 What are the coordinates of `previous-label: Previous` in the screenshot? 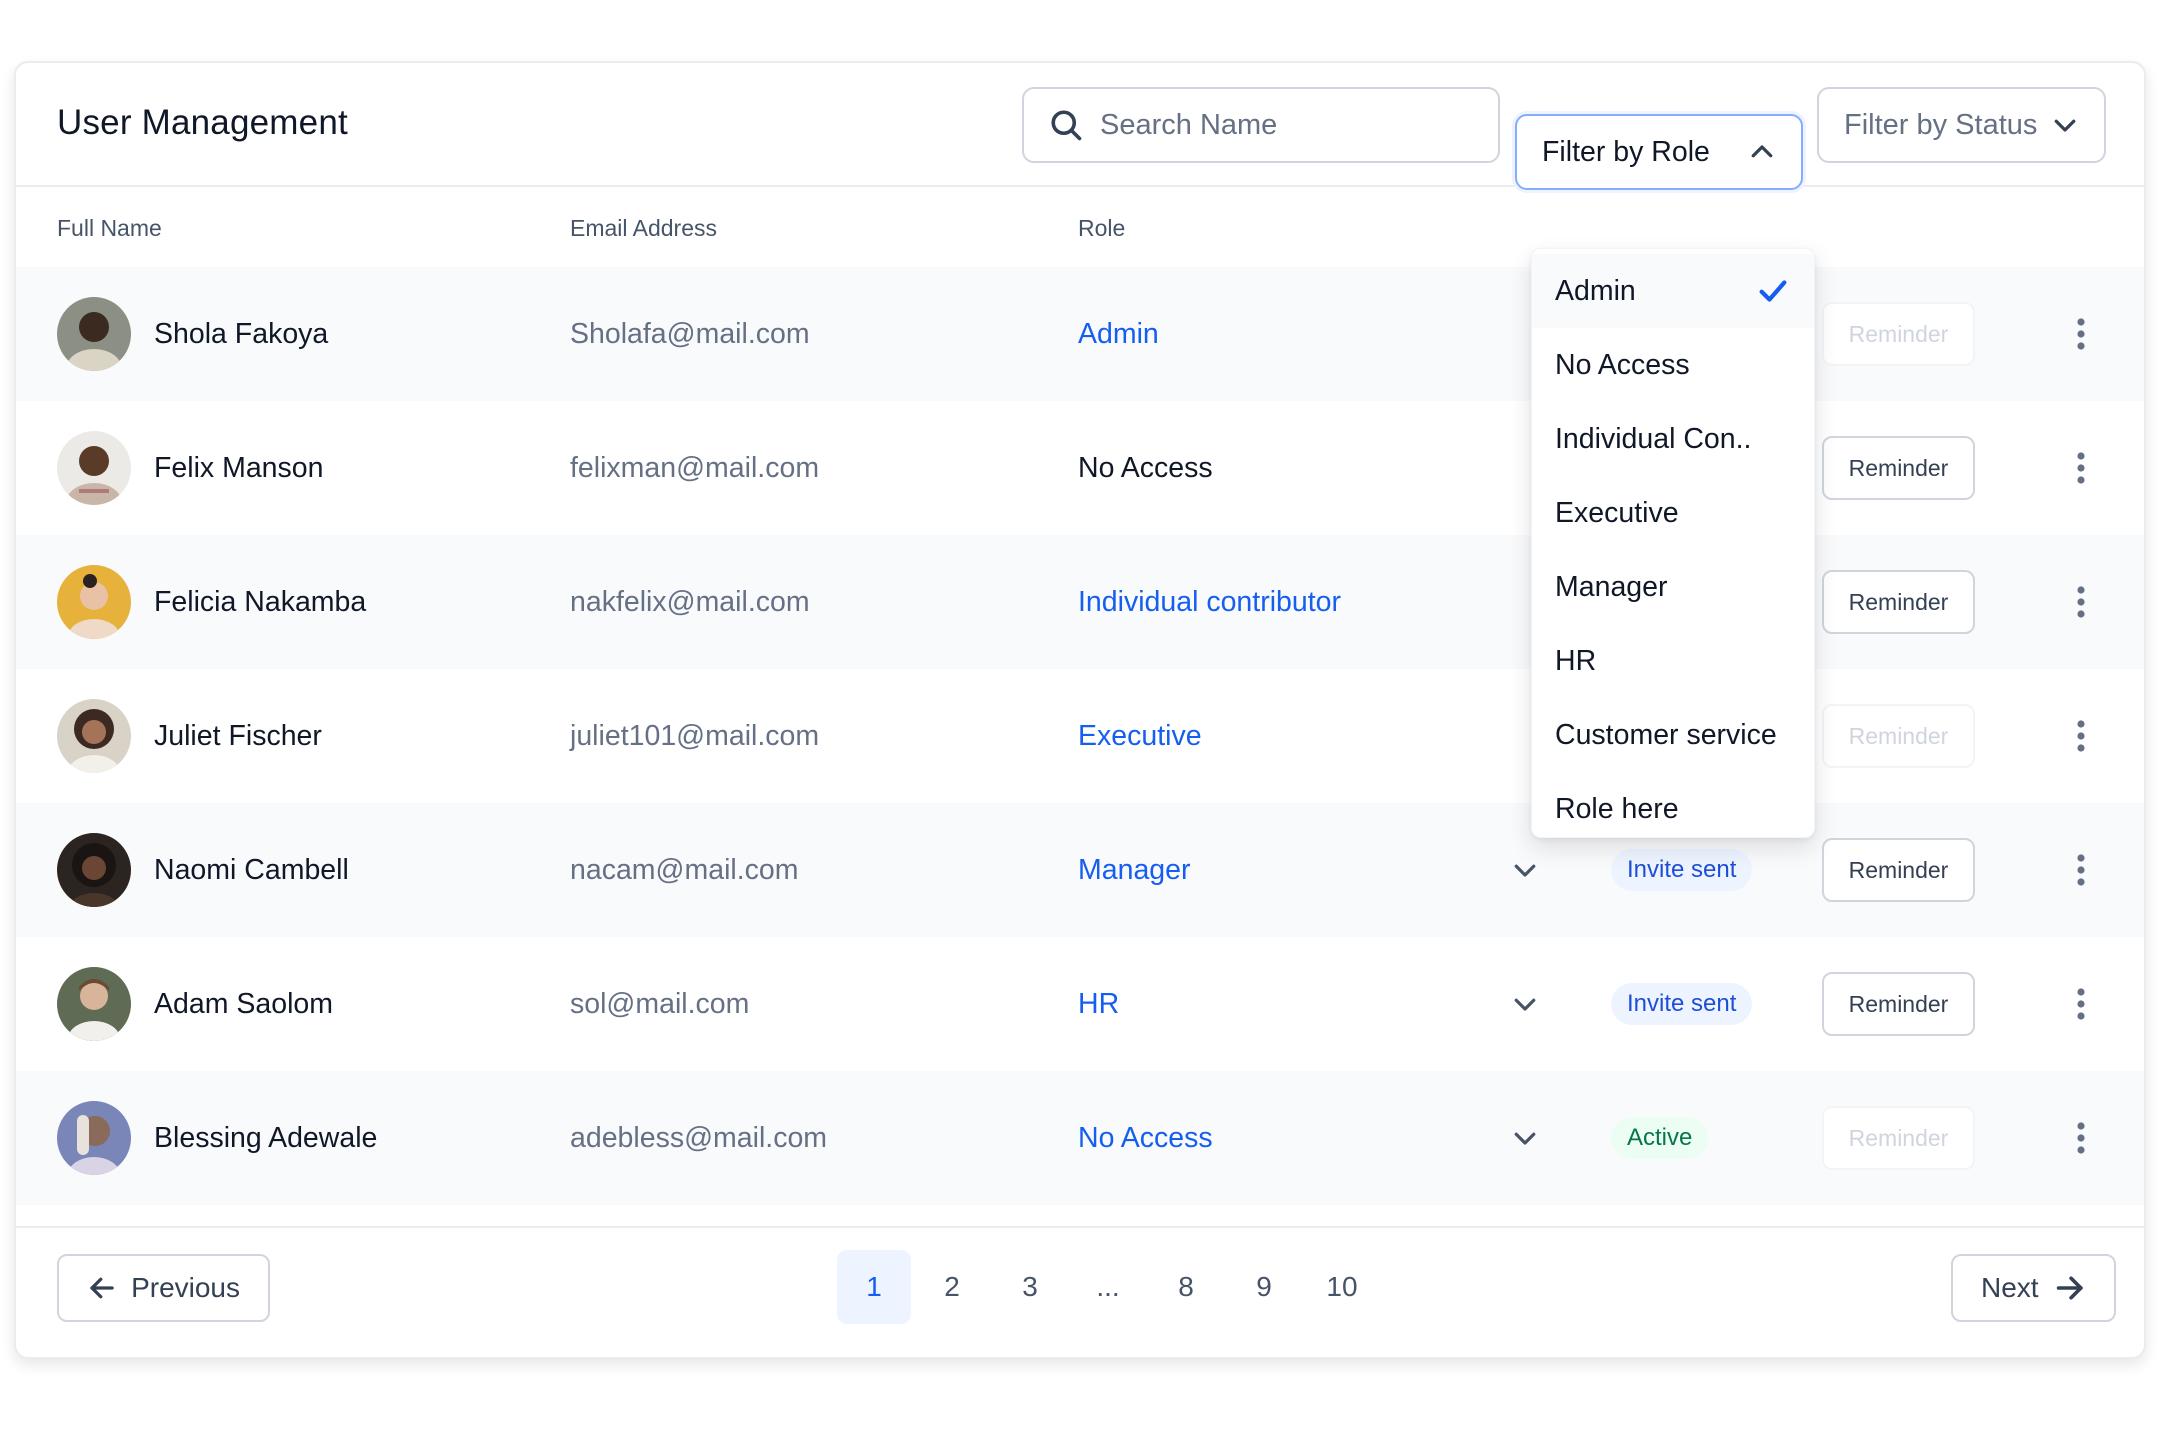 It's located at (185, 1287).